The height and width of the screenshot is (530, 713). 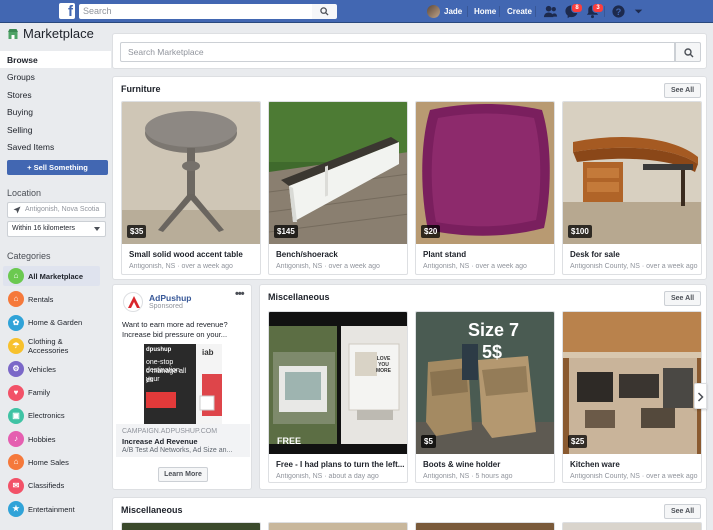 I want to click on categories-heading: Categories, so click(x=29, y=256).